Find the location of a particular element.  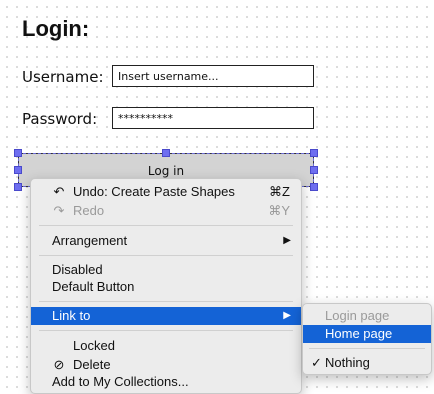

menu-item-label: Locked is located at coordinates (94, 345).